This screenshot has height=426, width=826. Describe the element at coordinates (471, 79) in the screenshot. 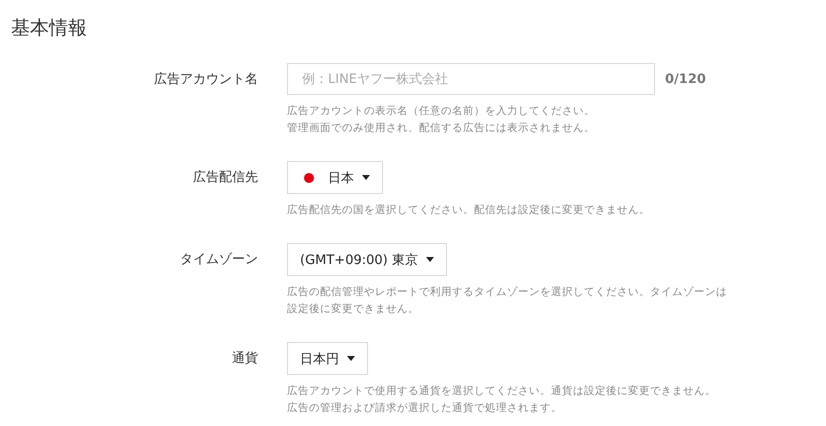

I see `account-name-field: 例：LINEヤフー株式会社` at that location.